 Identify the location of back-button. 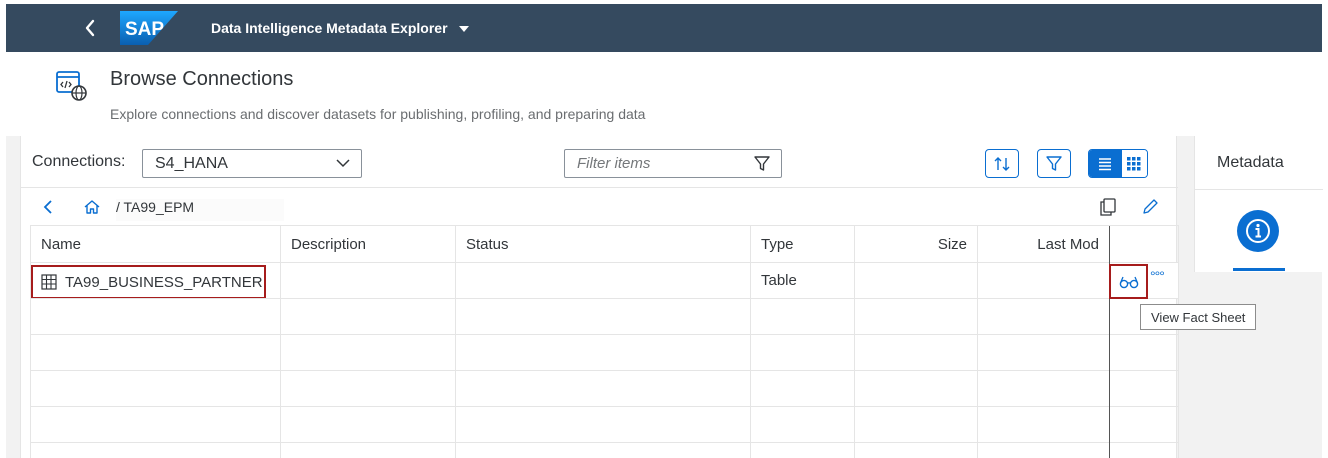
(90, 28).